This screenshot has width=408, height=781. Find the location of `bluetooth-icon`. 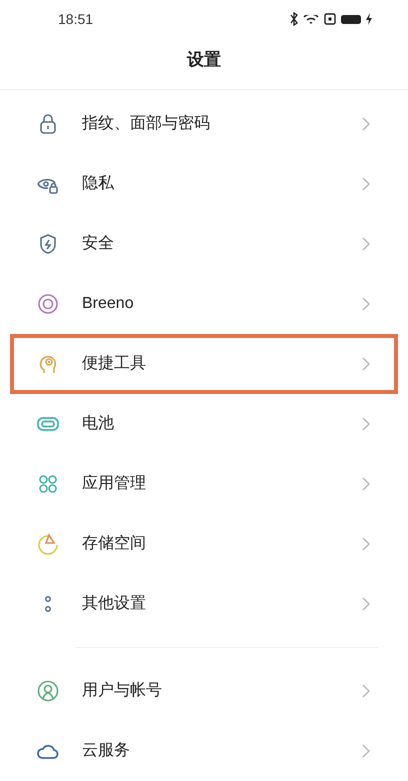

bluetooth-icon is located at coordinates (294, 19).